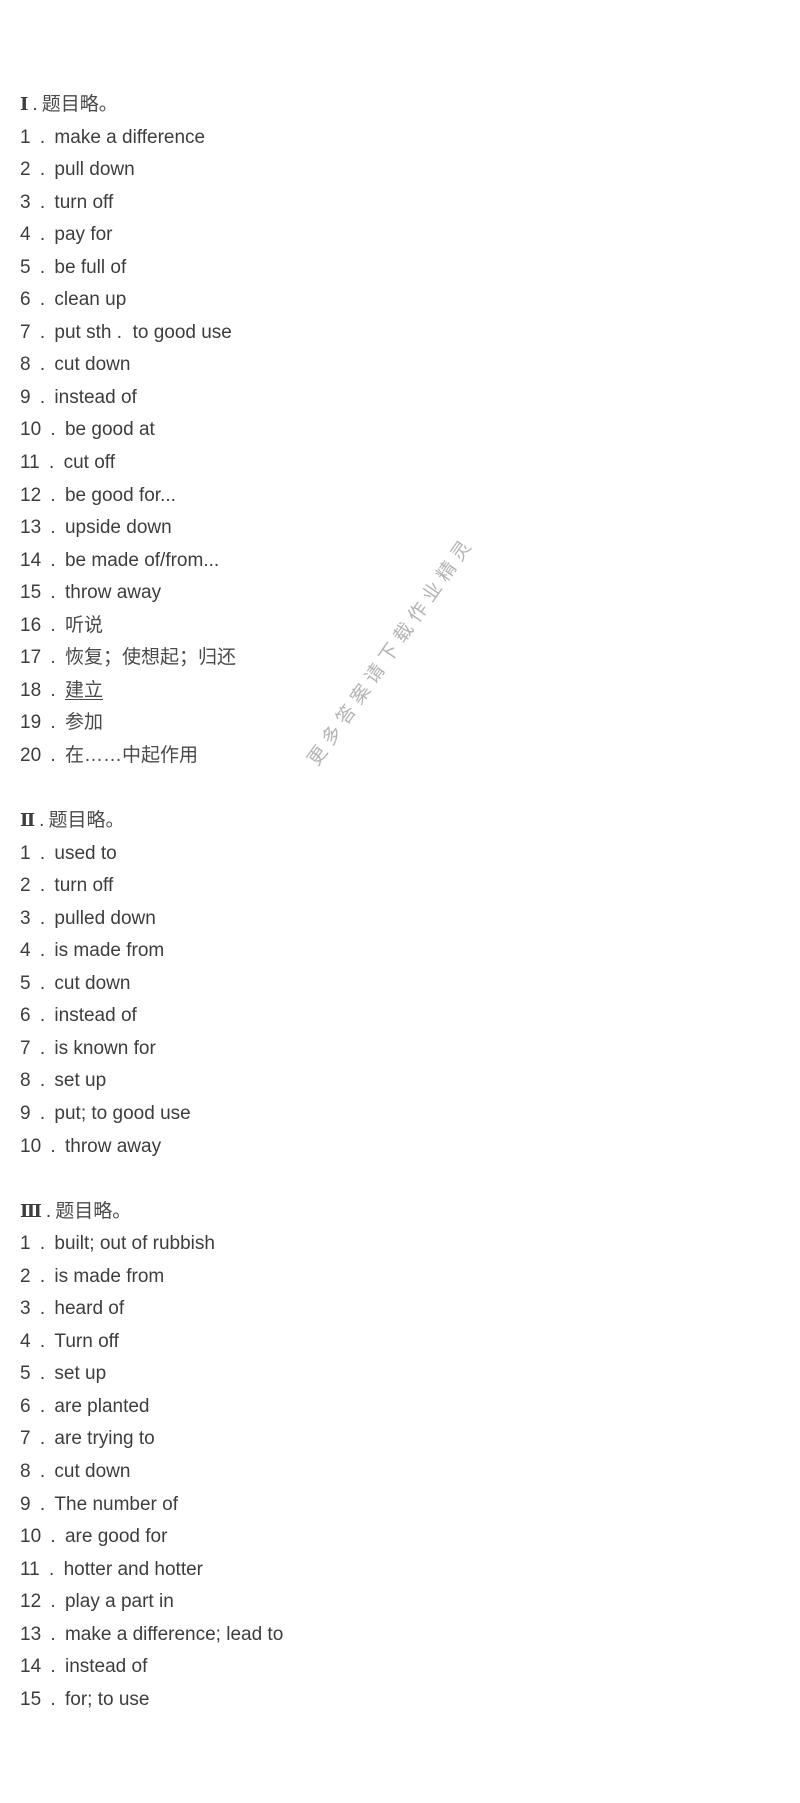  Describe the element at coordinates (122, 1113) in the screenshot. I see `answer-text: put; to good use` at that location.